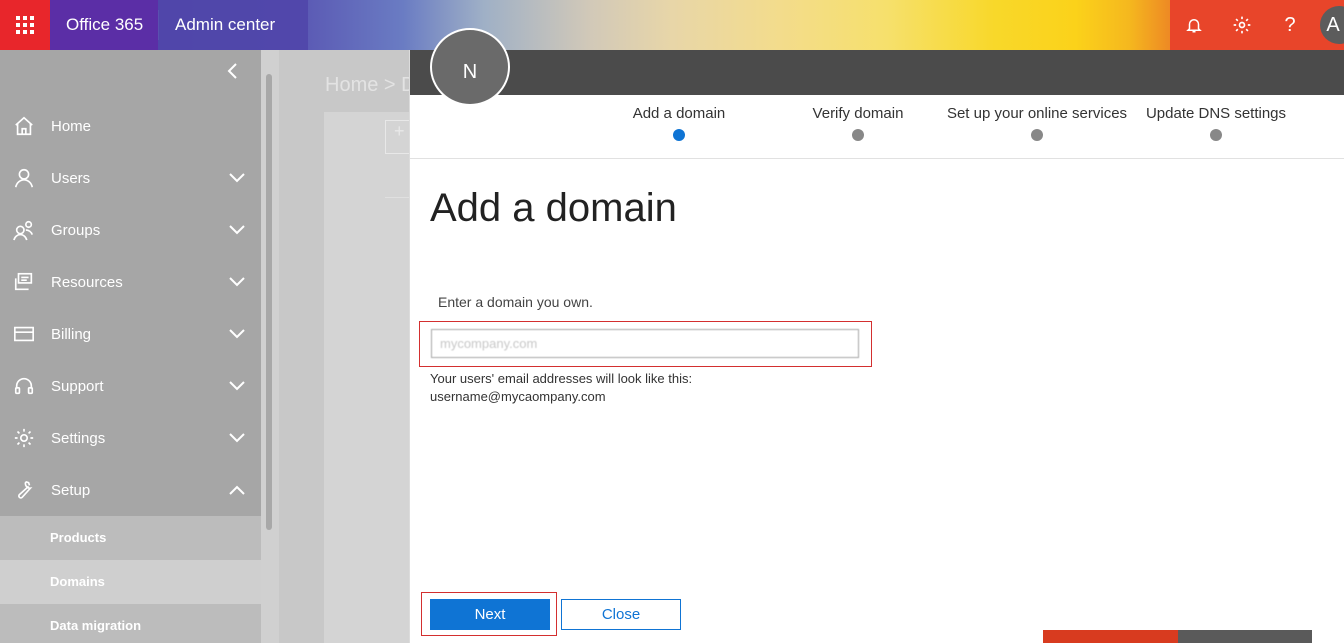 Image resolution: width=1344 pixels, height=643 pixels. I want to click on groups-icon, so click(24, 230).